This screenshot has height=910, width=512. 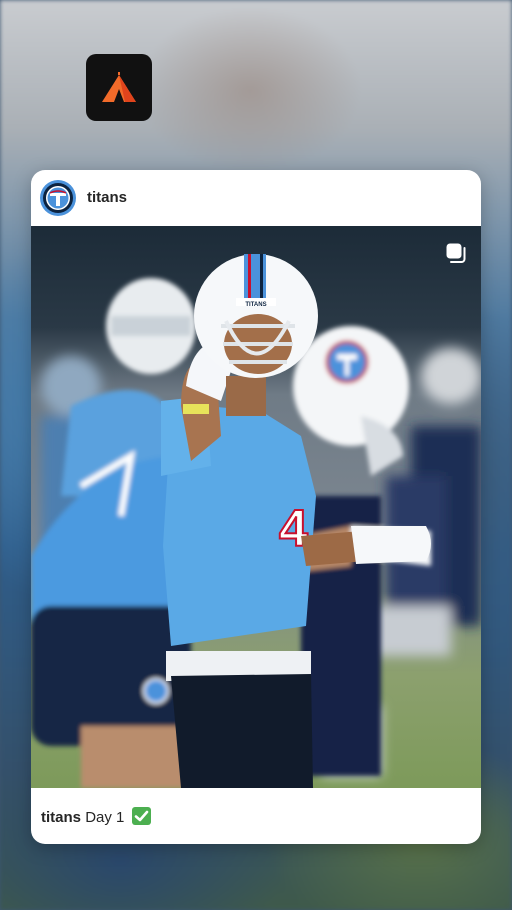 I want to click on check-mark-emoji-icon, so click(x=141, y=816).